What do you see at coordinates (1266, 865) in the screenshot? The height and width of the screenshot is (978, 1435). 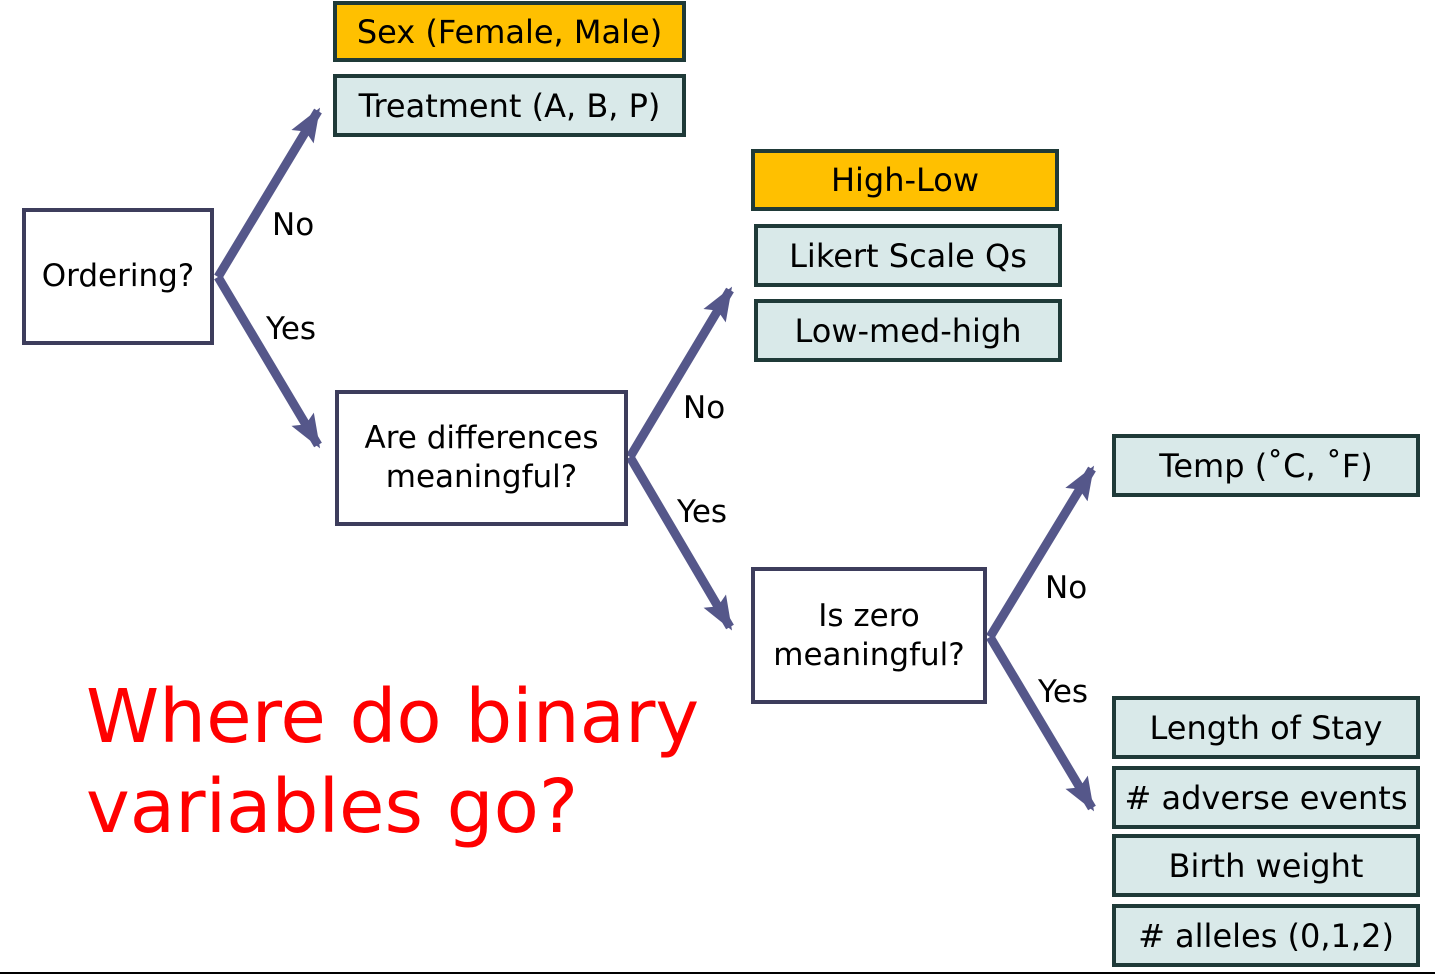 I see `example-birth-weight: Birth weight` at bounding box center [1266, 865].